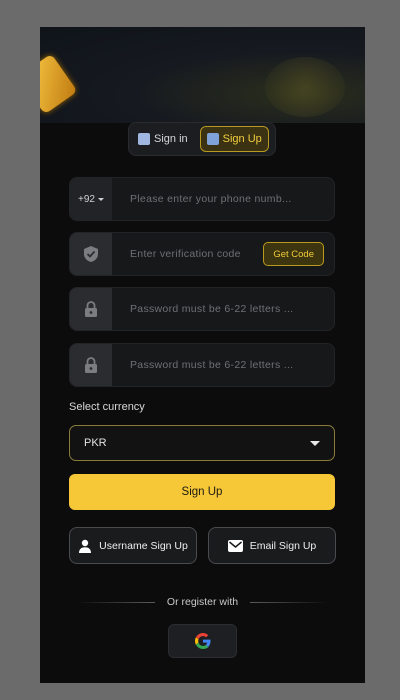 Image resolution: width=400 pixels, height=700 pixels. I want to click on currency-label: Select currency, so click(107, 407).